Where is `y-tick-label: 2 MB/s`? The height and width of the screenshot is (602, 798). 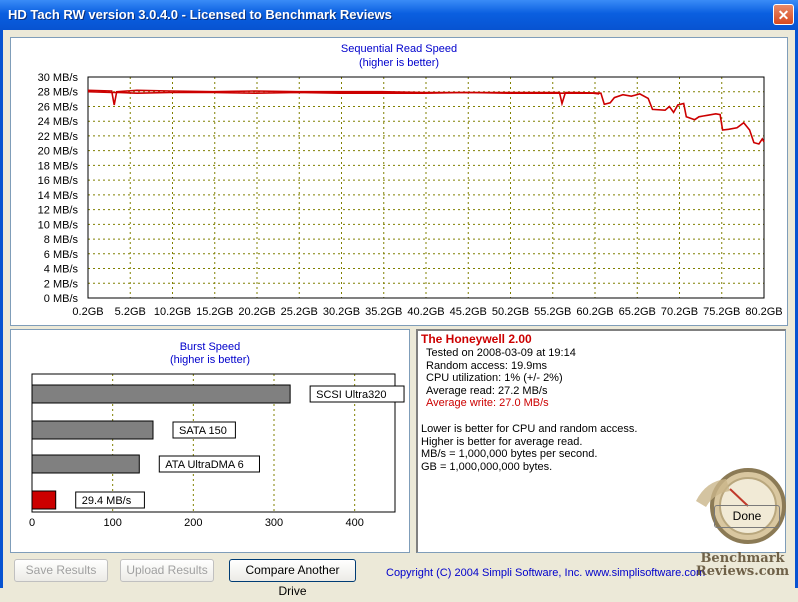
y-tick-label: 2 MB/s is located at coordinates (61, 284).